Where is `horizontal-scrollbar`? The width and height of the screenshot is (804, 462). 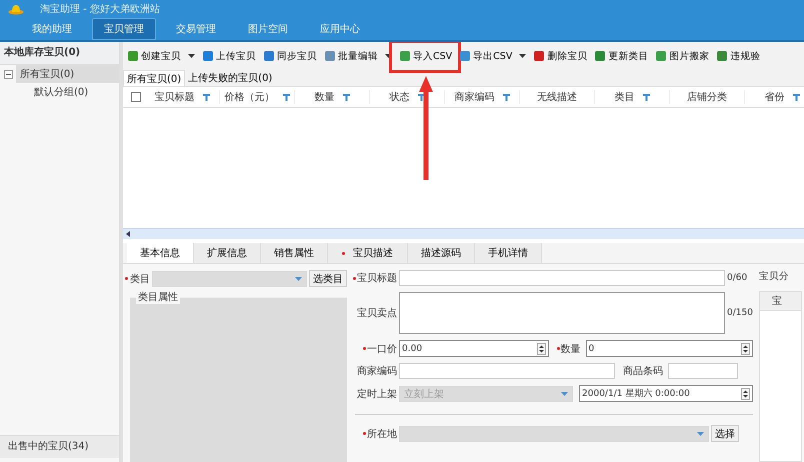
horizontal-scrollbar is located at coordinates (463, 233).